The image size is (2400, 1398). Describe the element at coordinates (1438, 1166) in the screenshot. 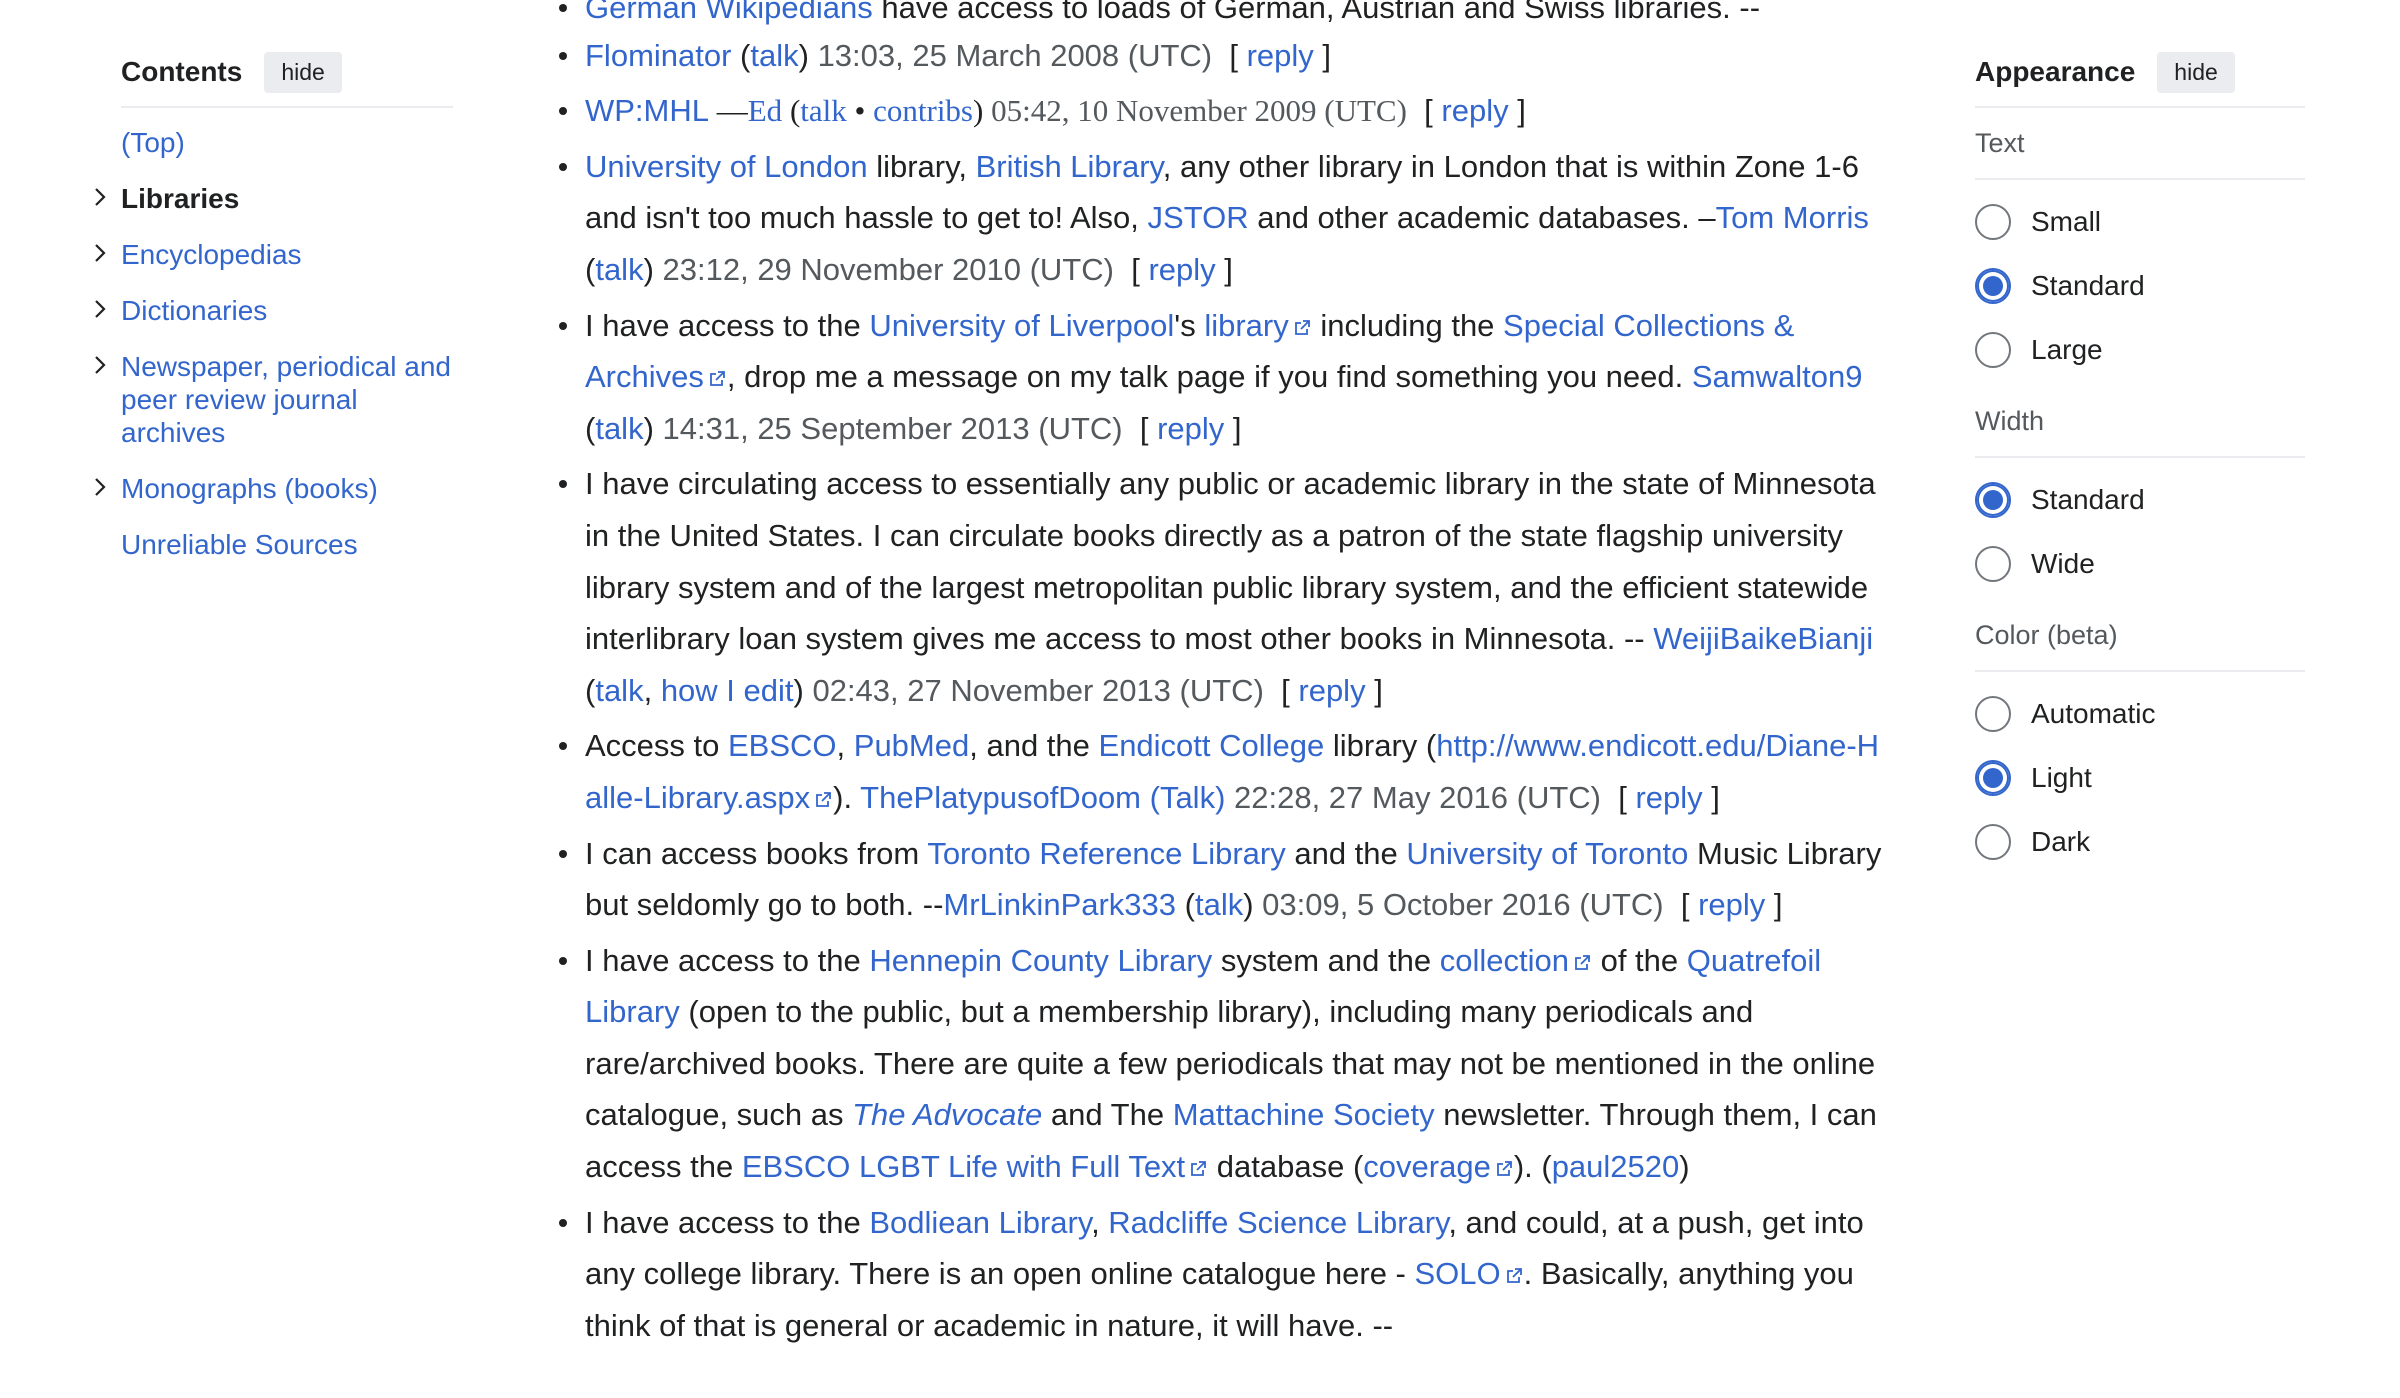

I see `external-link: coverage` at that location.